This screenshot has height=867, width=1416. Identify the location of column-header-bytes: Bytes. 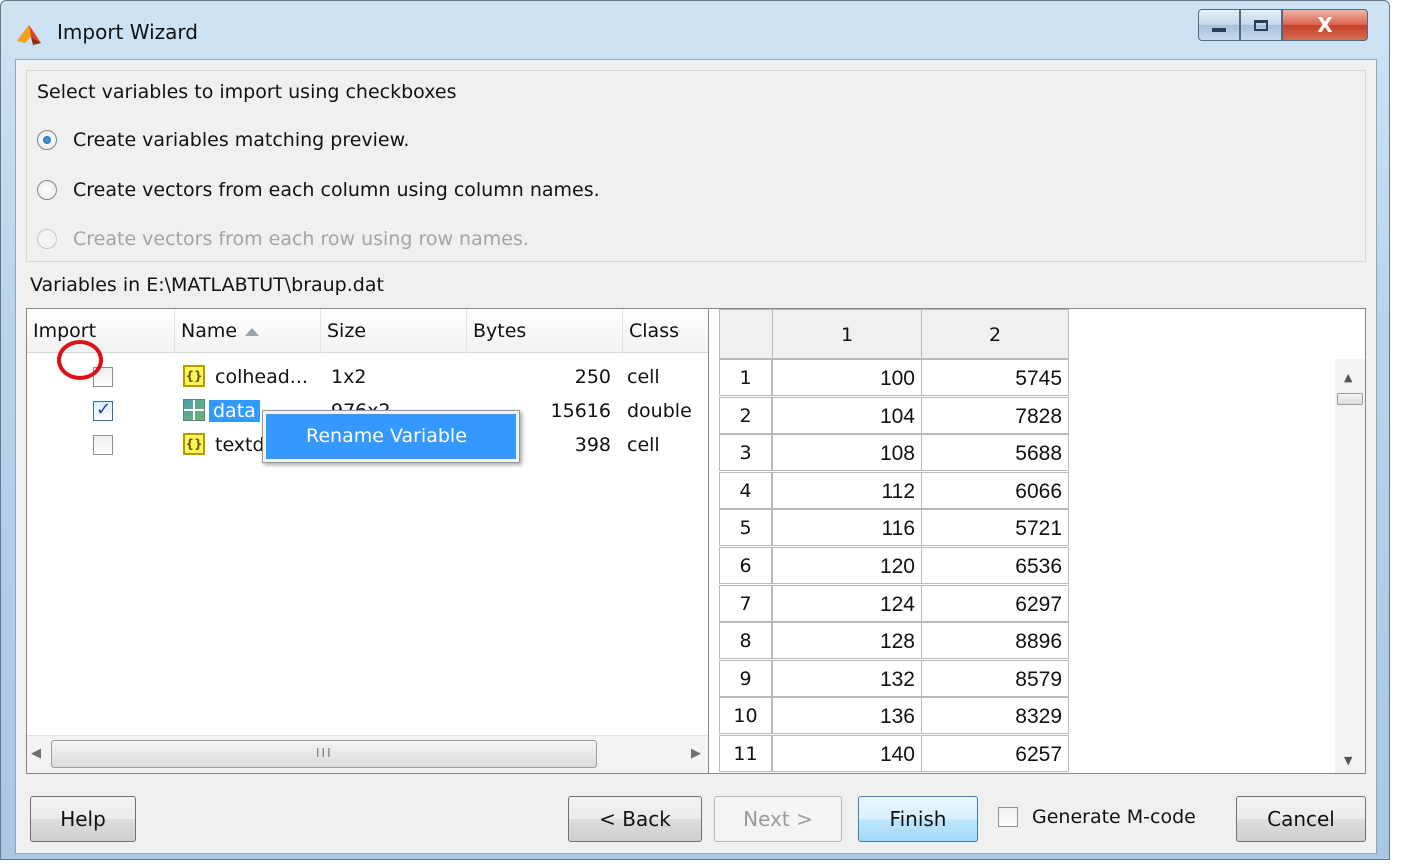
(545, 331).